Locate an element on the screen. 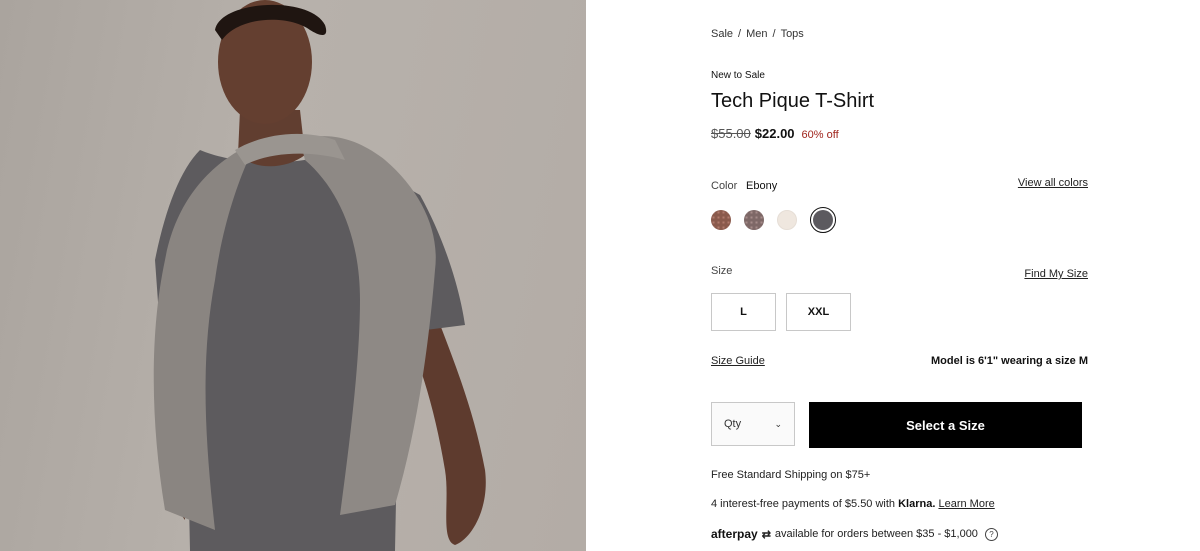 The image size is (1200, 551). selected-color: Ebony is located at coordinates (762, 186).